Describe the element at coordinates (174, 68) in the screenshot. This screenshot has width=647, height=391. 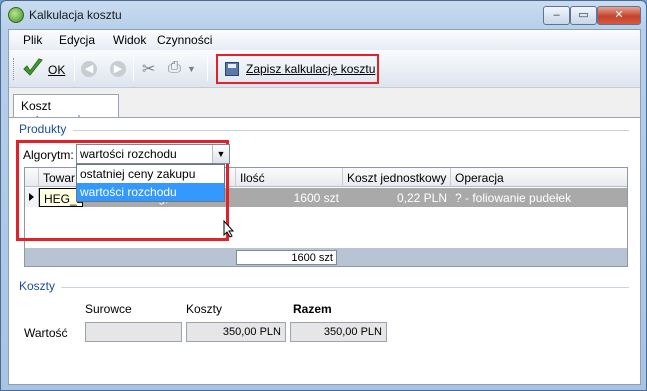
I see `printer-icon: ⎙` at that location.